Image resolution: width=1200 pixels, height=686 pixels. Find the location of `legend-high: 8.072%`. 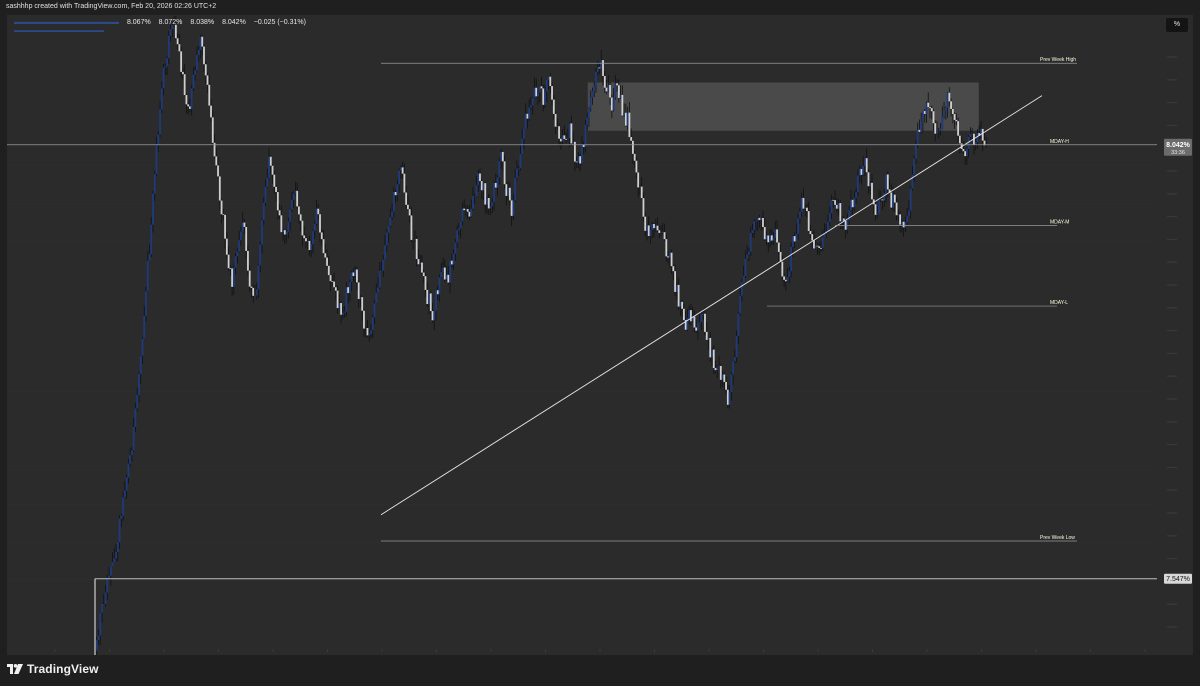

legend-high: 8.072% is located at coordinates (170, 22).